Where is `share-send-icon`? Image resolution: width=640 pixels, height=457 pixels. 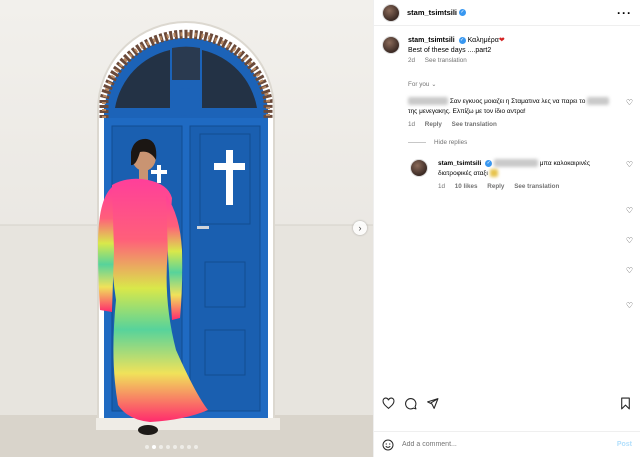 share-send-icon is located at coordinates (432, 403).